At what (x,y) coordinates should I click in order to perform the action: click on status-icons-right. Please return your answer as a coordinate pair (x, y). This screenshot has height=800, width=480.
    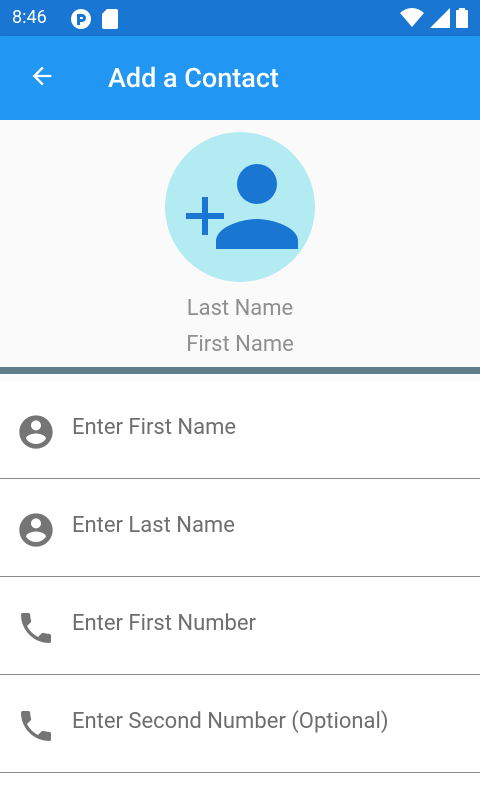
    Looking at the image, I should click on (434, 20).